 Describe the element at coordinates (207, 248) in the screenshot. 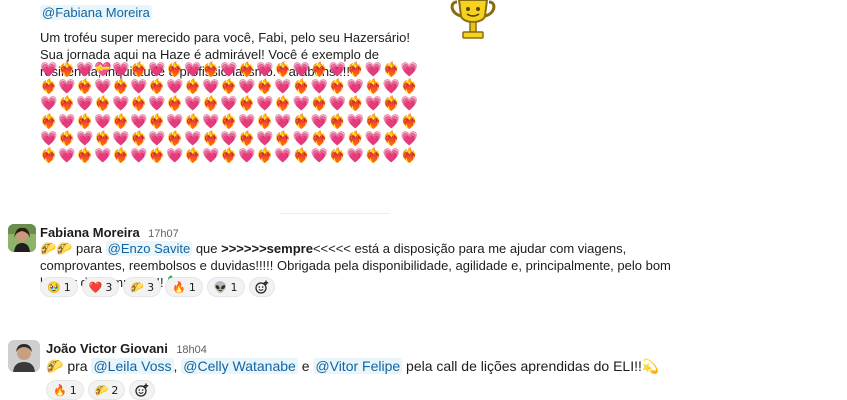

I see `text-segment: que` at that location.